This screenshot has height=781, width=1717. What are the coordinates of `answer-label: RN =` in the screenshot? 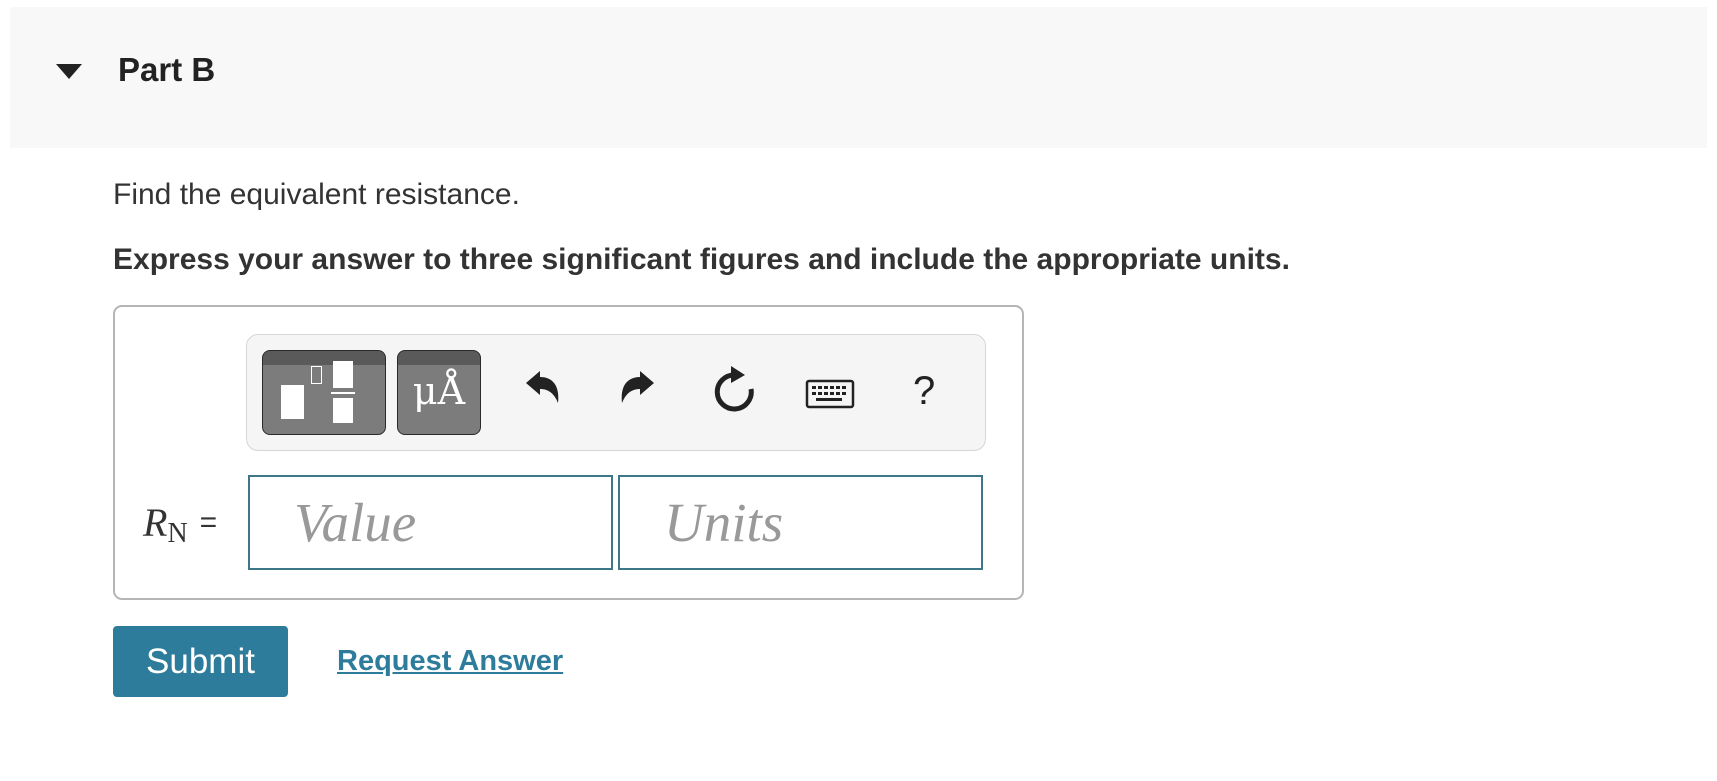 It's located at (180, 524).